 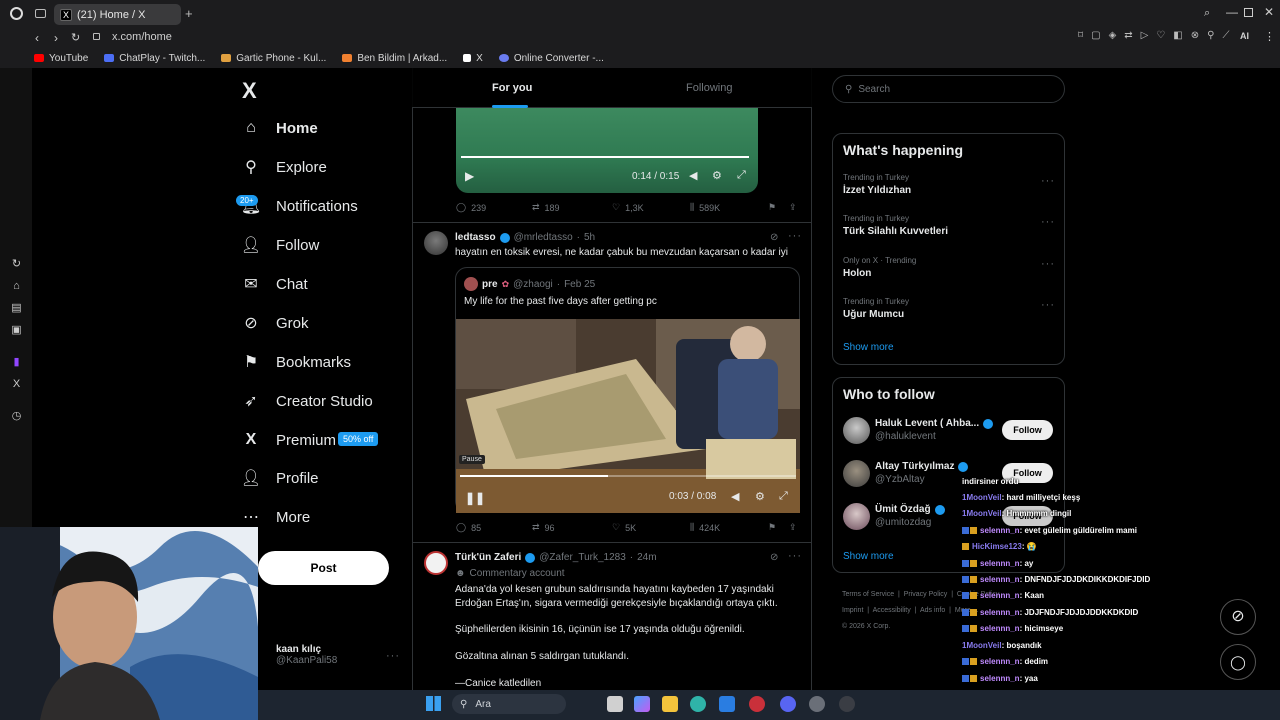 I want to click on nav-bookmarks: ⚑ Bookmarks, so click(x=296, y=362).